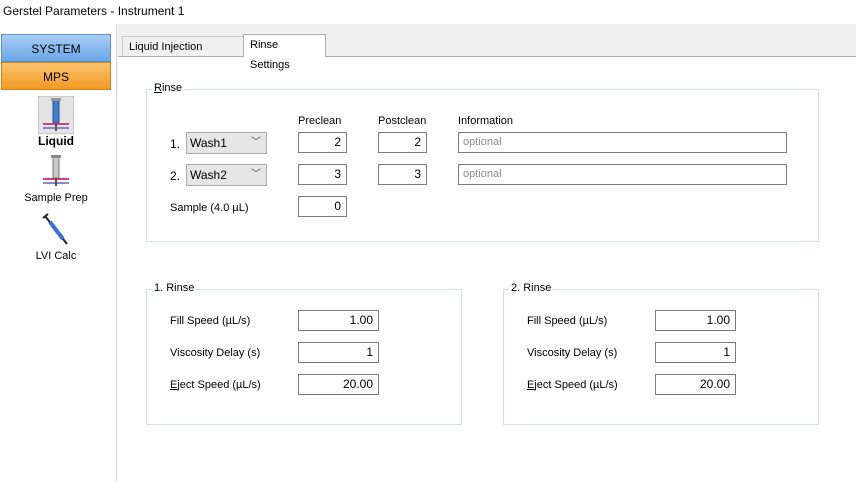 This screenshot has height=481, width=856. What do you see at coordinates (695, 352) in the screenshot?
I see `rinse-2-viscosity-delay-input: 1` at bounding box center [695, 352].